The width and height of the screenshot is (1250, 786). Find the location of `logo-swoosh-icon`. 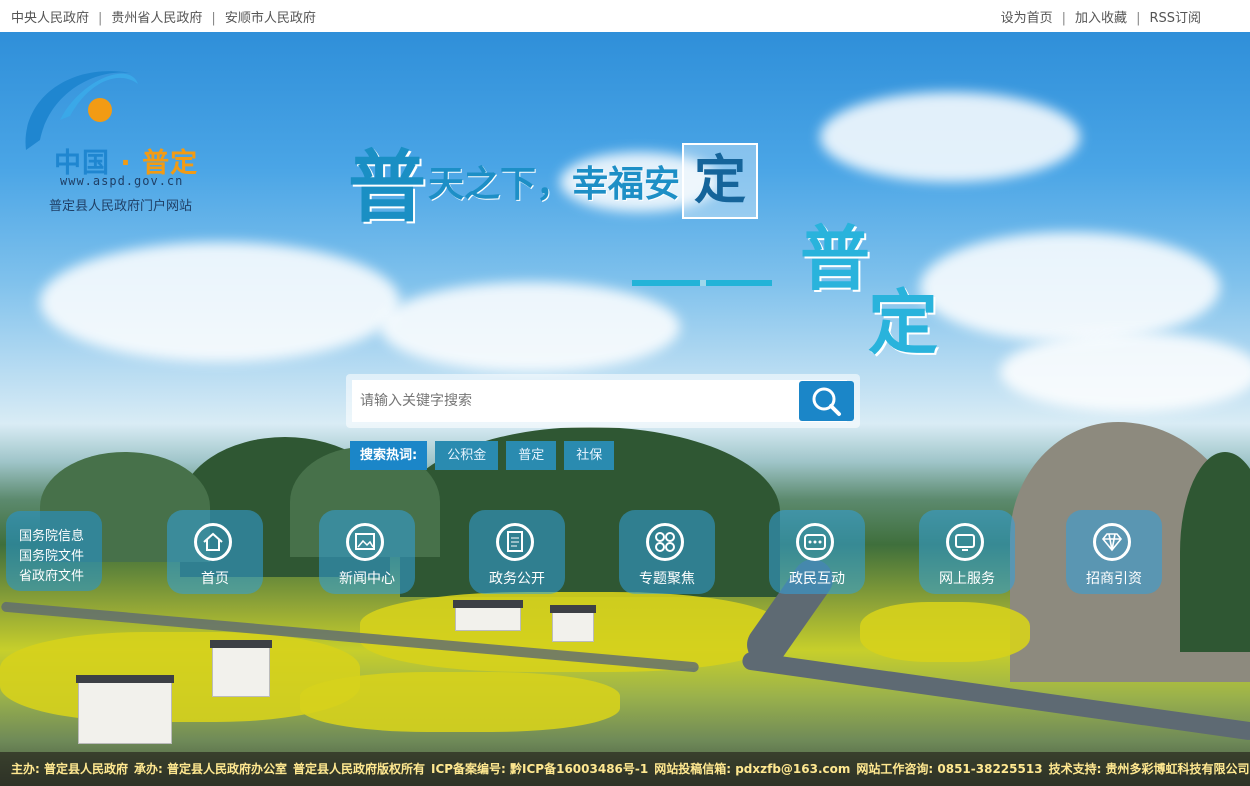

logo-swoosh-icon is located at coordinates (81, 110).